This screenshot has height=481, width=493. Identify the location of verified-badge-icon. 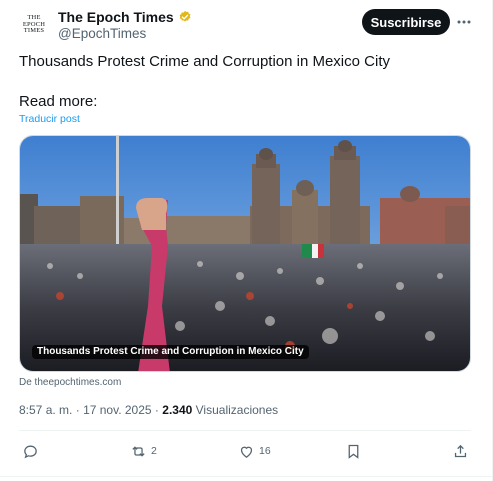
(185, 17).